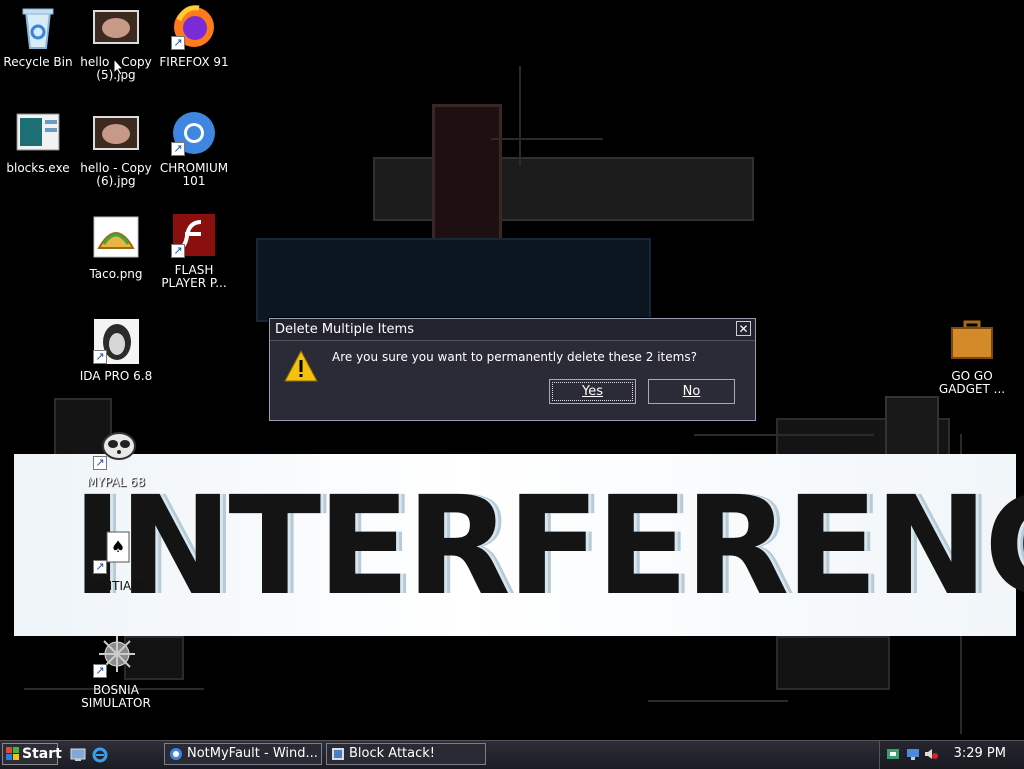 Image resolution: width=1024 pixels, height=769 pixels. I want to click on bosnia-simulator-icon: ↗ BOSNIA SIMULATOR, so click(116, 671).